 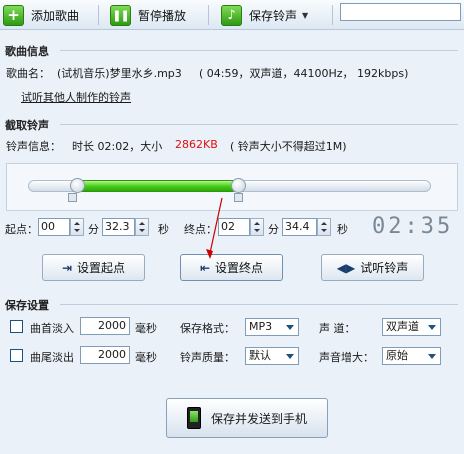 What do you see at coordinates (155, 186) in the screenshot?
I see `selected-range` at bounding box center [155, 186].